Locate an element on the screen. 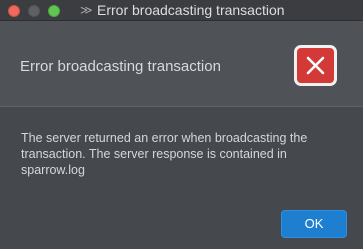 Image resolution: width=363 pixels, height=249 pixels. double-chevron-icon: ≫ is located at coordinates (86, 10).